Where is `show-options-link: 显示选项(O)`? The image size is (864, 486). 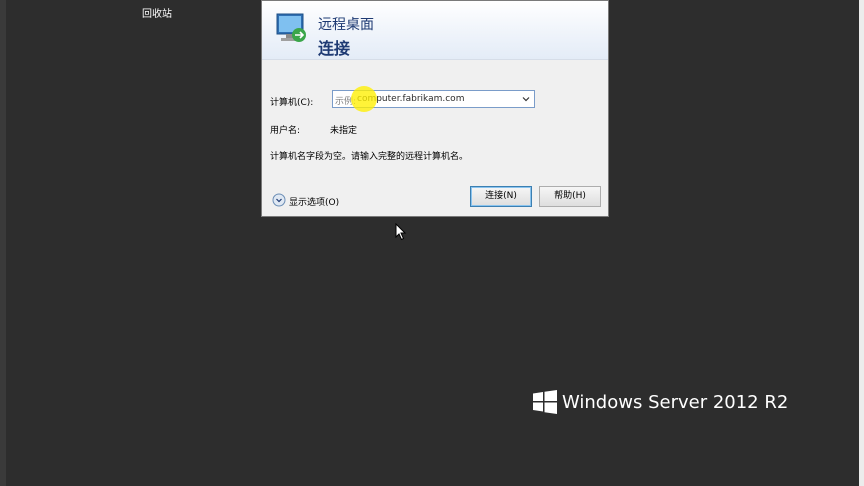
show-options-link: 显示选项(O) is located at coordinates (314, 201).